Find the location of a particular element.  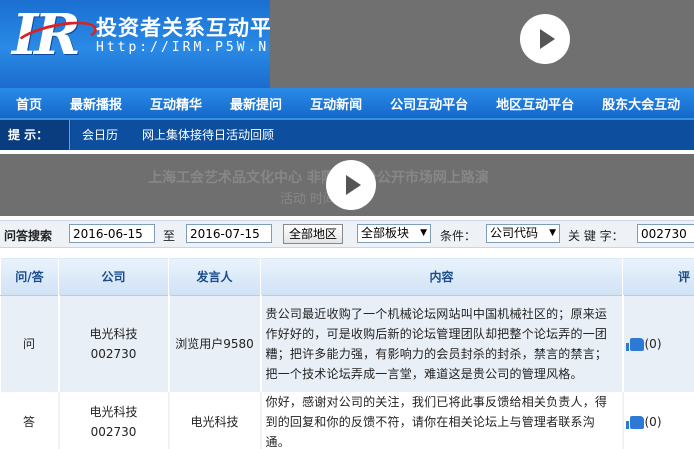

table-header-row: 问/答 公司 发言人 内容 评 is located at coordinates (347, 276).